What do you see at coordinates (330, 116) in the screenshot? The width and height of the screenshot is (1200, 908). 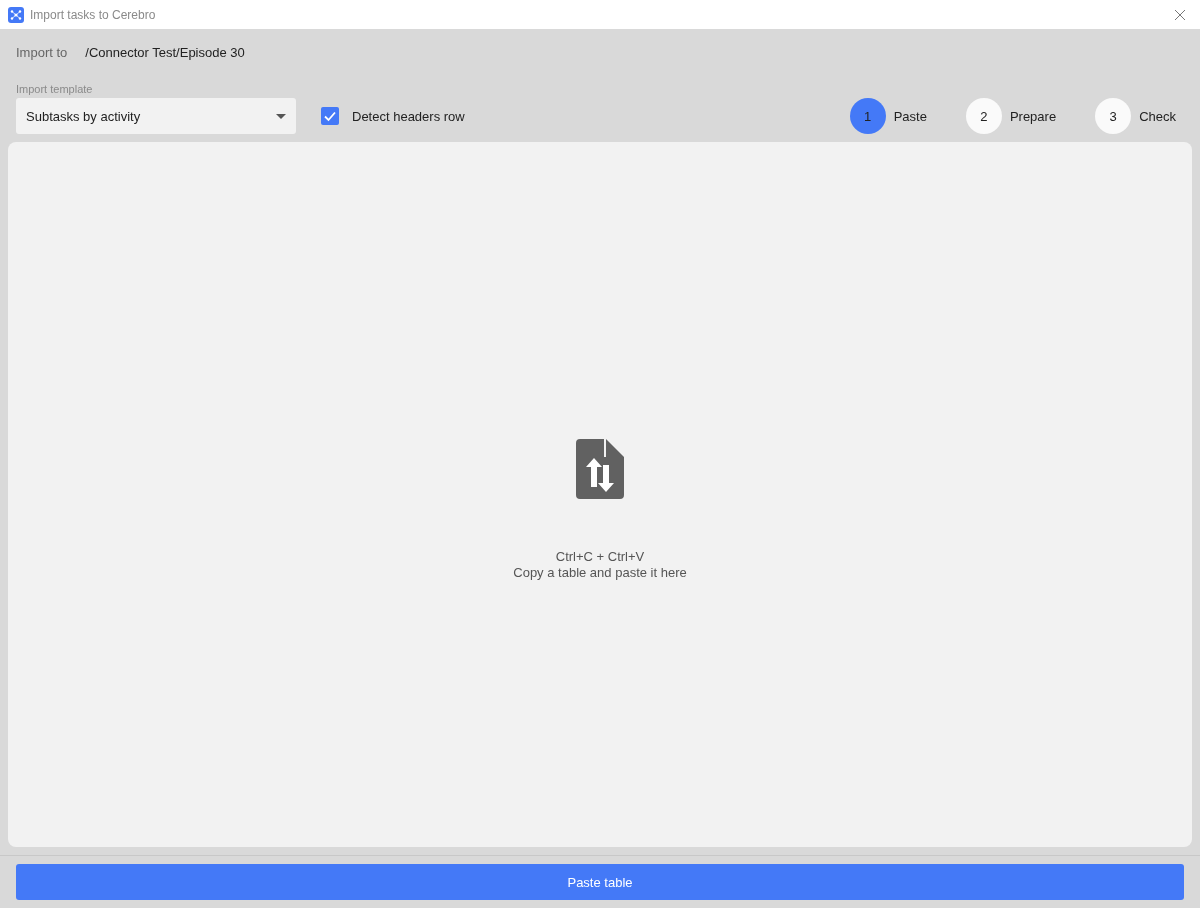 I see `headers-checkbox` at bounding box center [330, 116].